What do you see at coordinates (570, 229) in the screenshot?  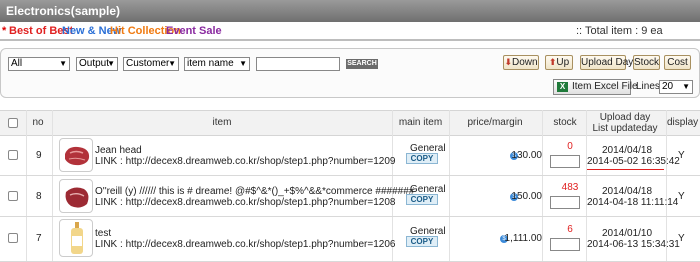 I see `stock-value: 6` at bounding box center [570, 229].